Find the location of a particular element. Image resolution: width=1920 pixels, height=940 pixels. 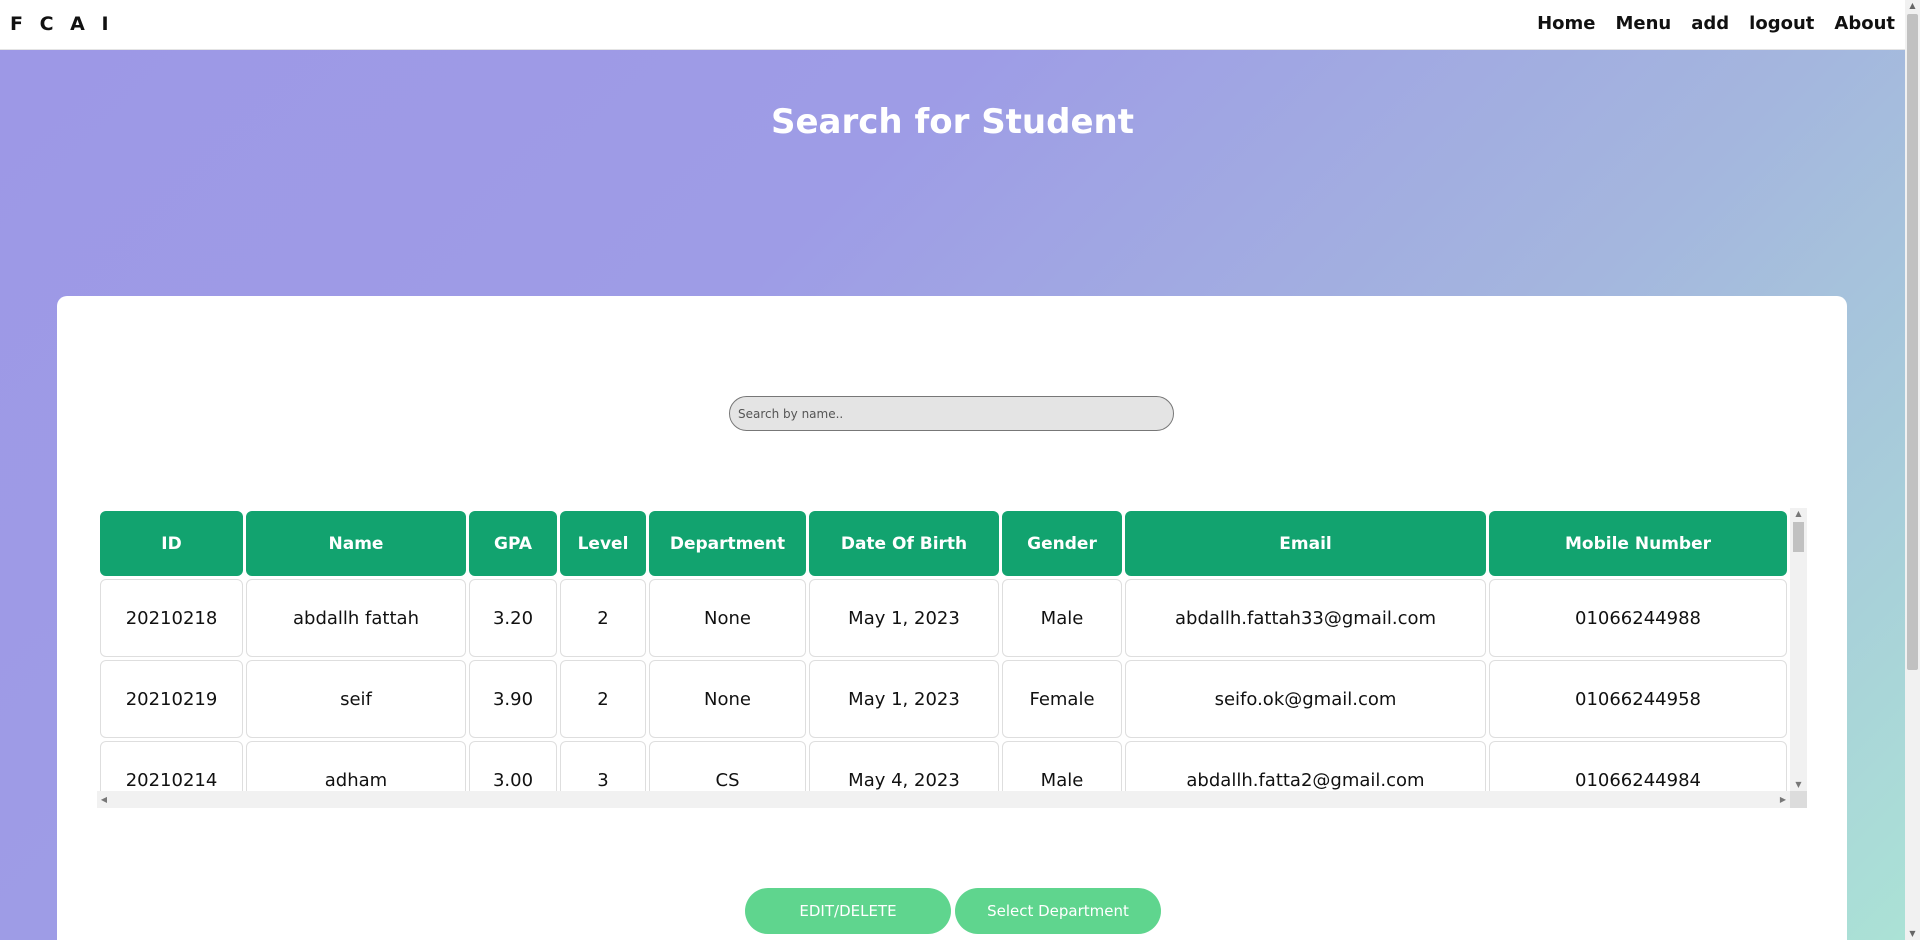

cell-date-of-birth: May 4, 2023 is located at coordinates (904, 766).